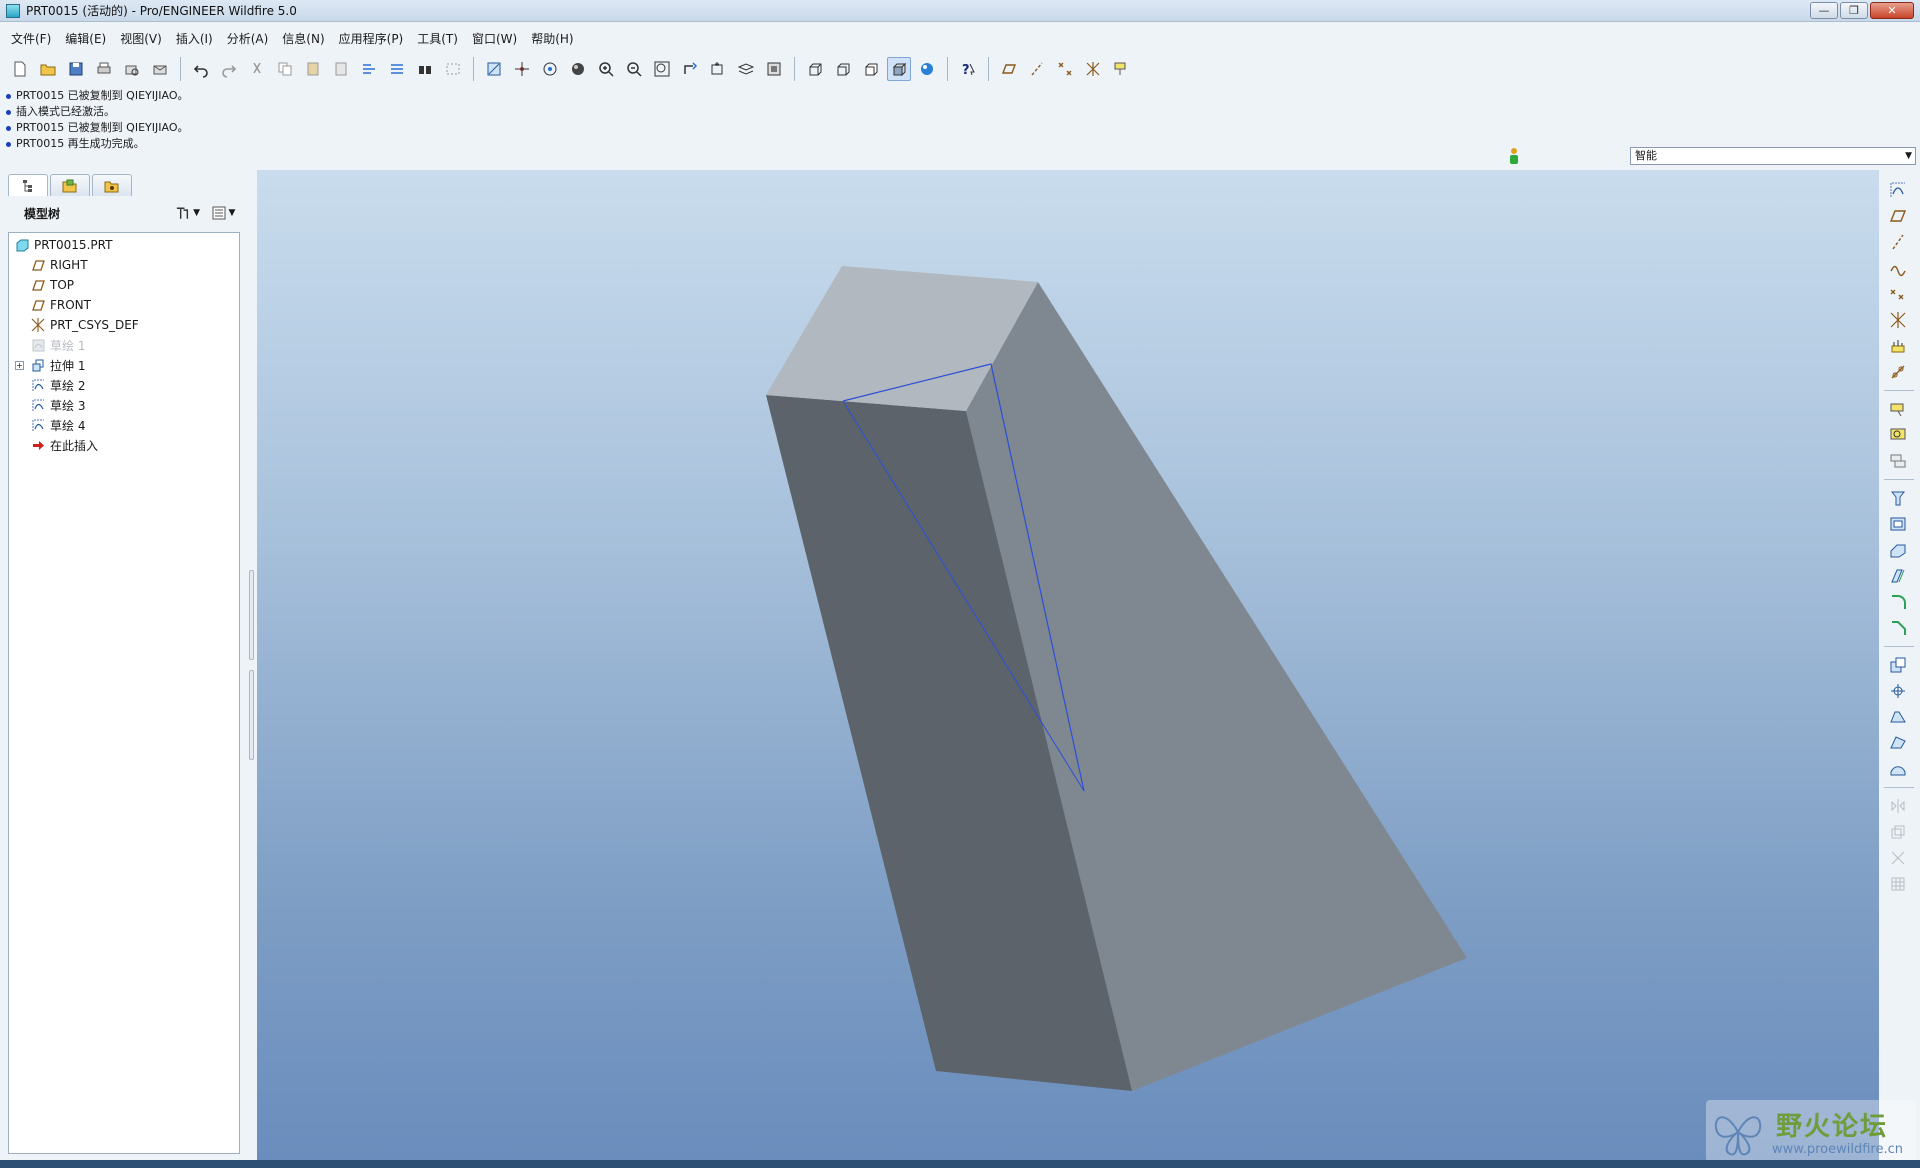 The image size is (1920, 1168). What do you see at coordinates (251, 715) in the screenshot?
I see `splitter-grip-bottom` at bounding box center [251, 715].